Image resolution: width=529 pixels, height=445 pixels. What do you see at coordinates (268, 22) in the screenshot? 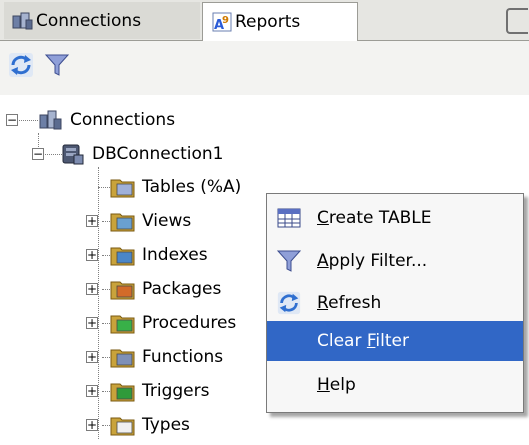
I see `tab-reports-label: Reports` at bounding box center [268, 22].